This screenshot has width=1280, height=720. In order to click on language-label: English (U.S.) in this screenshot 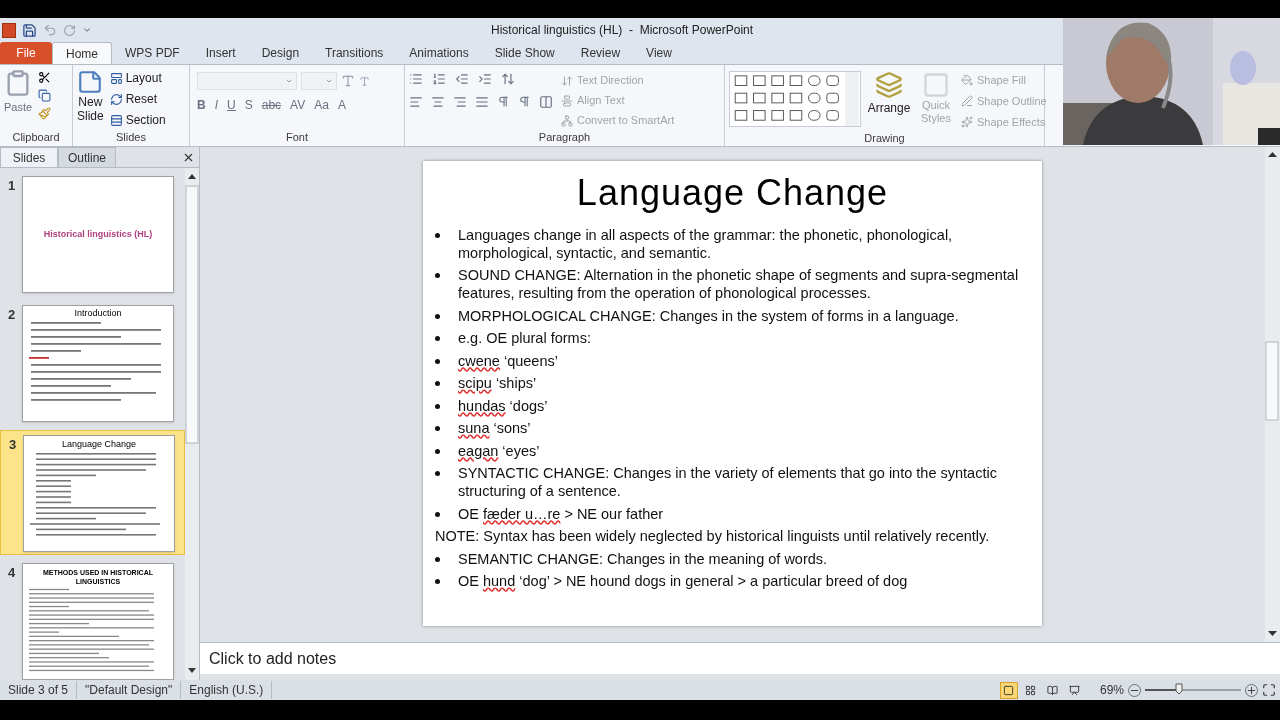, I will do `click(227, 690)`.